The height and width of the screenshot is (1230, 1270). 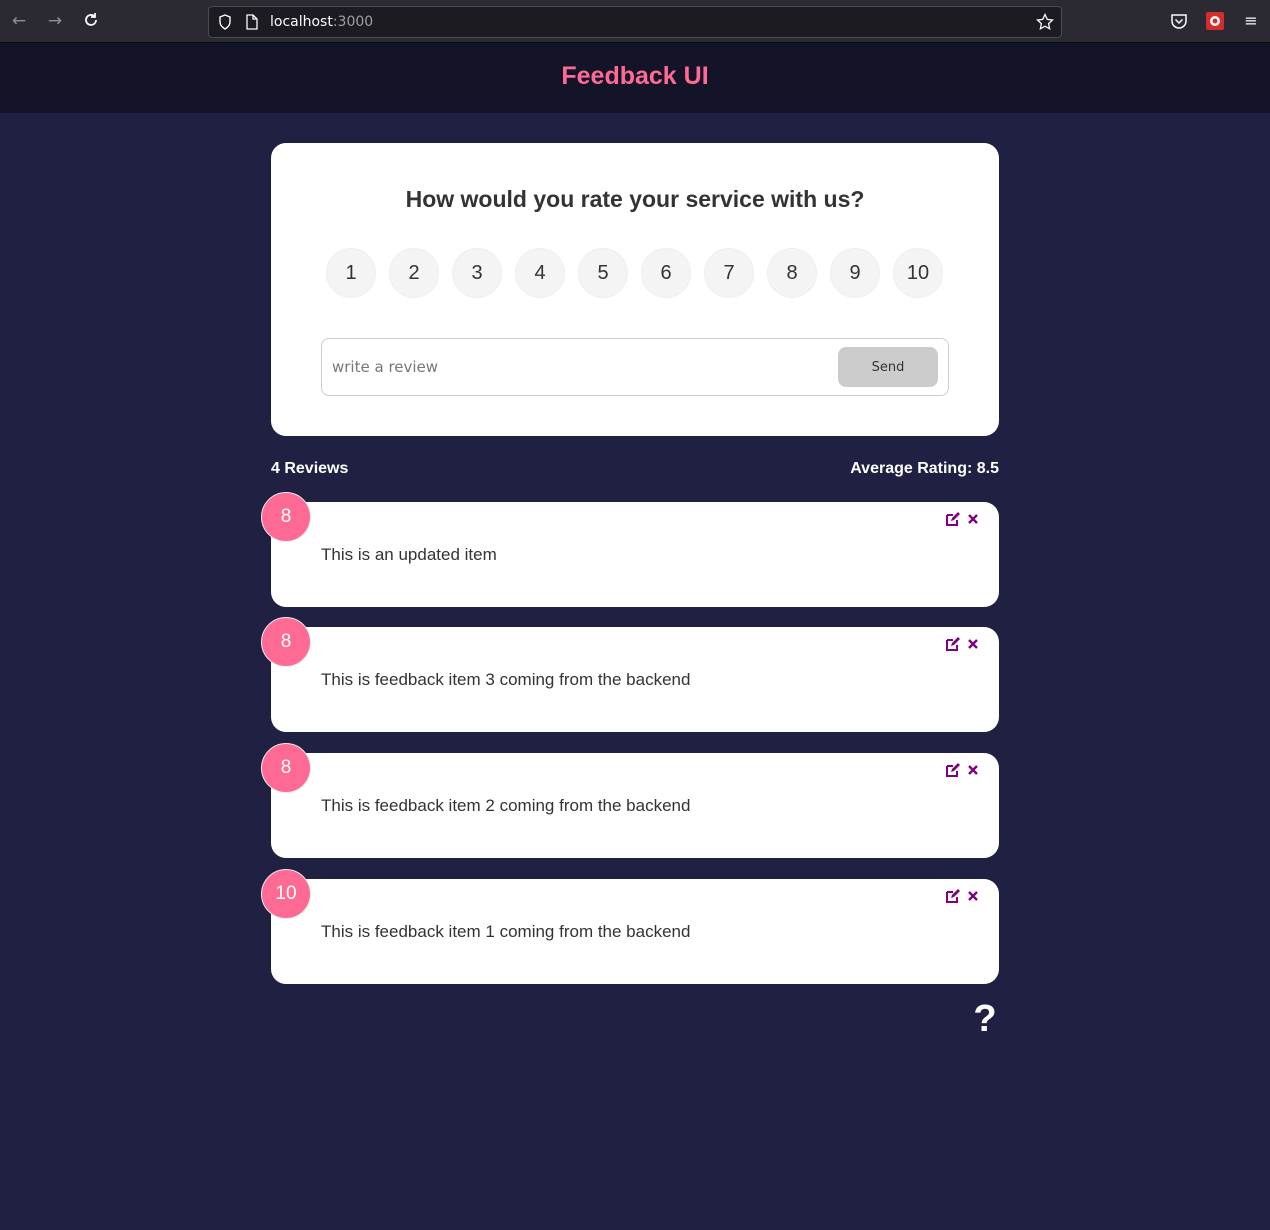 I want to click on shield-icon, so click(x=225, y=22).